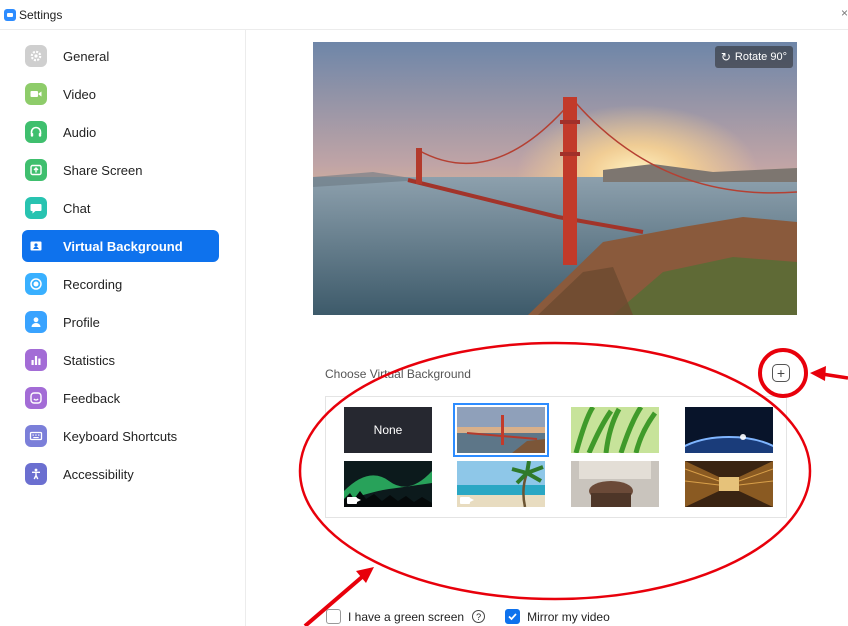 The height and width of the screenshot is (626, 848). Describe the element at coordinates (77, 208) in the screenshot. I see `sidebar-item-label: Chat` at that location.